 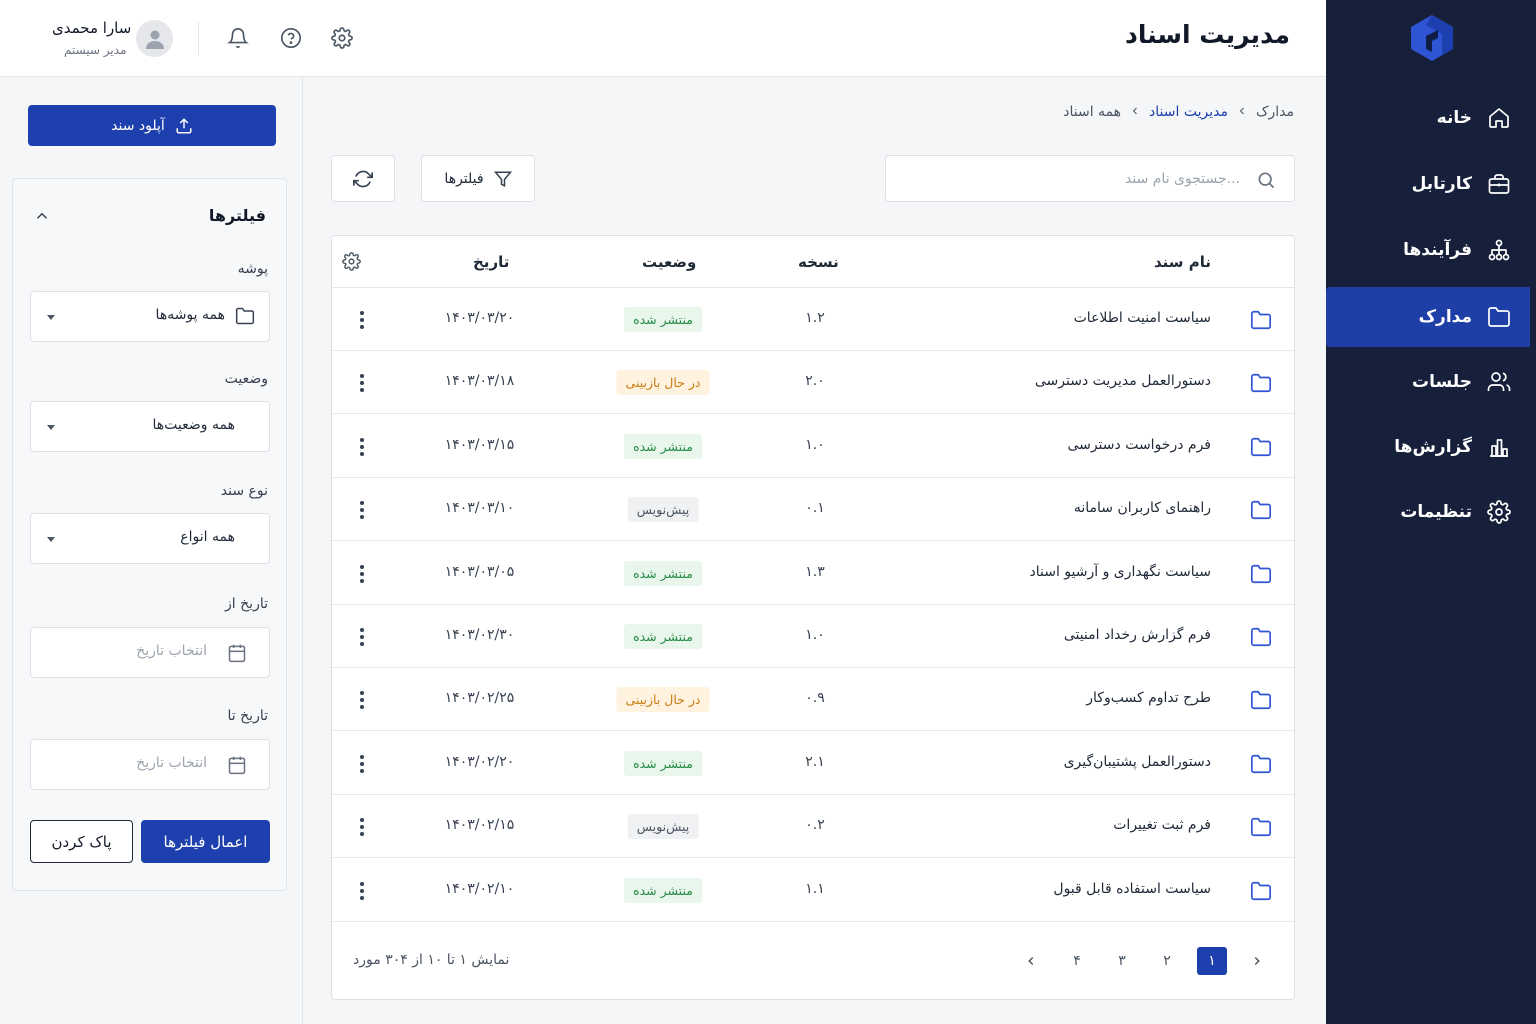 What do you see at coordinates (247, 716) in the screenshot?
I see `date-to-label: تاریخ تا` at bounding box center [247, 716].